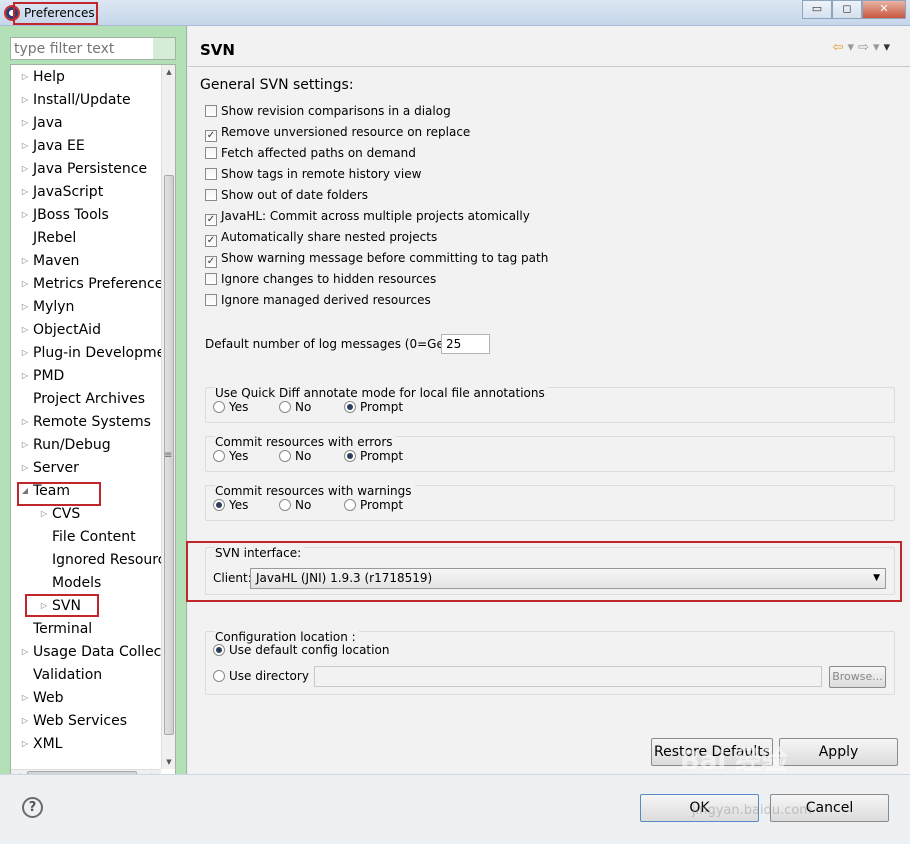 This screenshot has width=910, height=844. Describe the element at coordinates (168, 417) in the screenshot. I see `tree-vertical-scrollbar: ▲ ≡ ▼` at that location.